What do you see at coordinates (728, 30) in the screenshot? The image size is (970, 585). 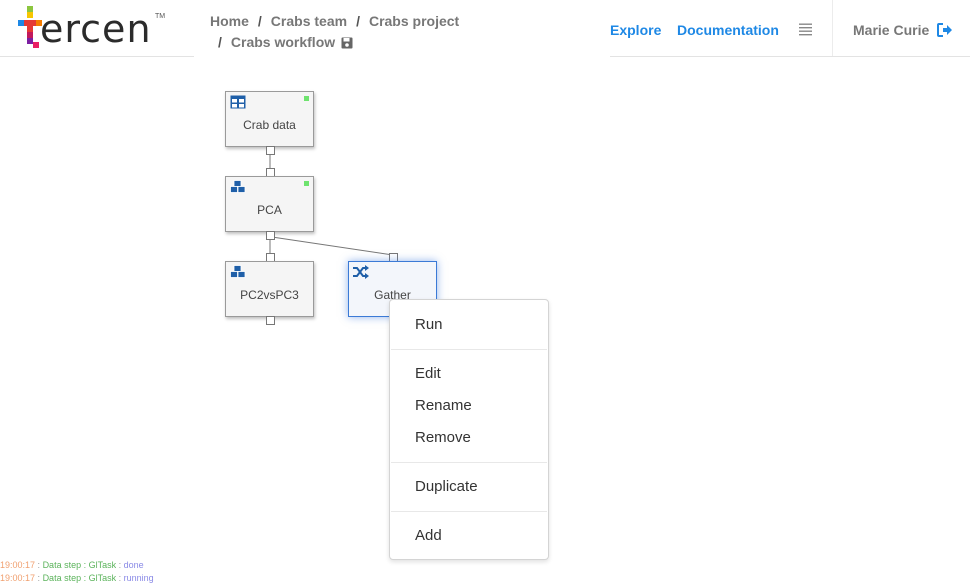 I see `nav-documentation-link: Documentation` at bounding box center [728, 30].